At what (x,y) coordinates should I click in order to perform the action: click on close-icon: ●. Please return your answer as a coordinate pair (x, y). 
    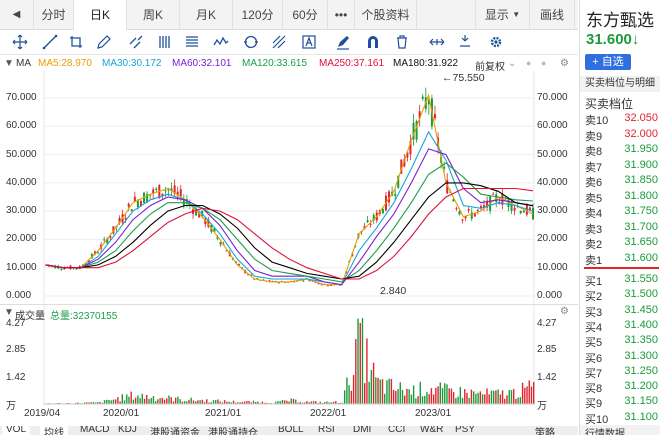
    Looking at the image, I should click on (543, 63).